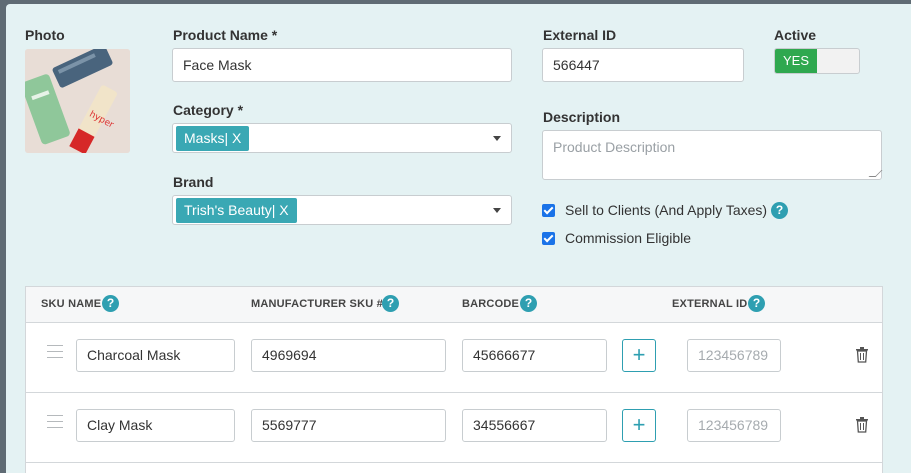  What do you see at coordinates (582, 117) in the screenshot?
I see `description-label: Description` at bounding box center [582, 117].